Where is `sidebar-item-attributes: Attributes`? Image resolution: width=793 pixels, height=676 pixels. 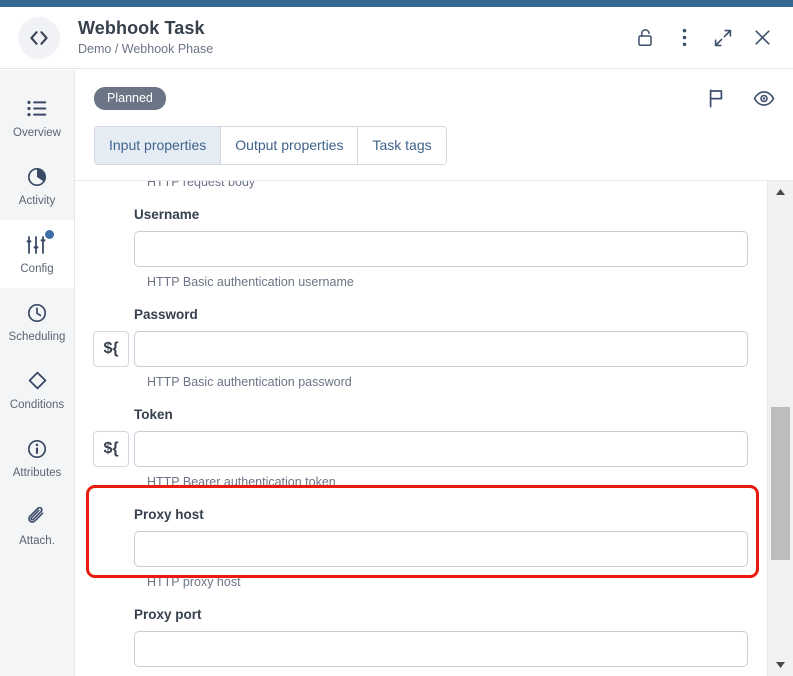
sidebar-item-attributes: Attributes is located at coordinates (37, 458).